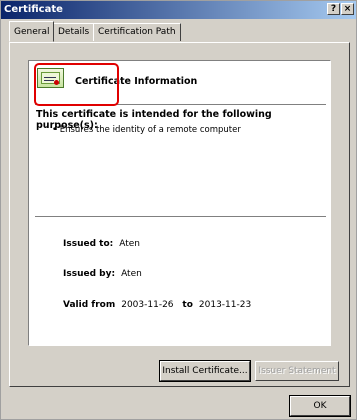 Image resolution: width=357 pixels, height=420 pixels. Describe the element at coordinates (178, 10) in the screenshot. I see `title-bar: Certificate ? ×` at that location.